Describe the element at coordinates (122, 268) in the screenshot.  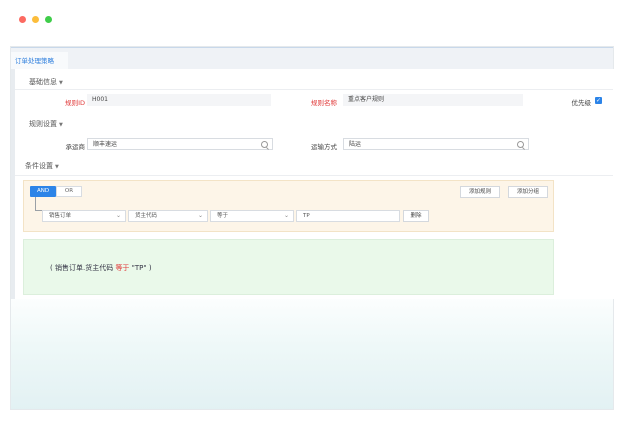
I see `expression-operator: 等于` at that location.